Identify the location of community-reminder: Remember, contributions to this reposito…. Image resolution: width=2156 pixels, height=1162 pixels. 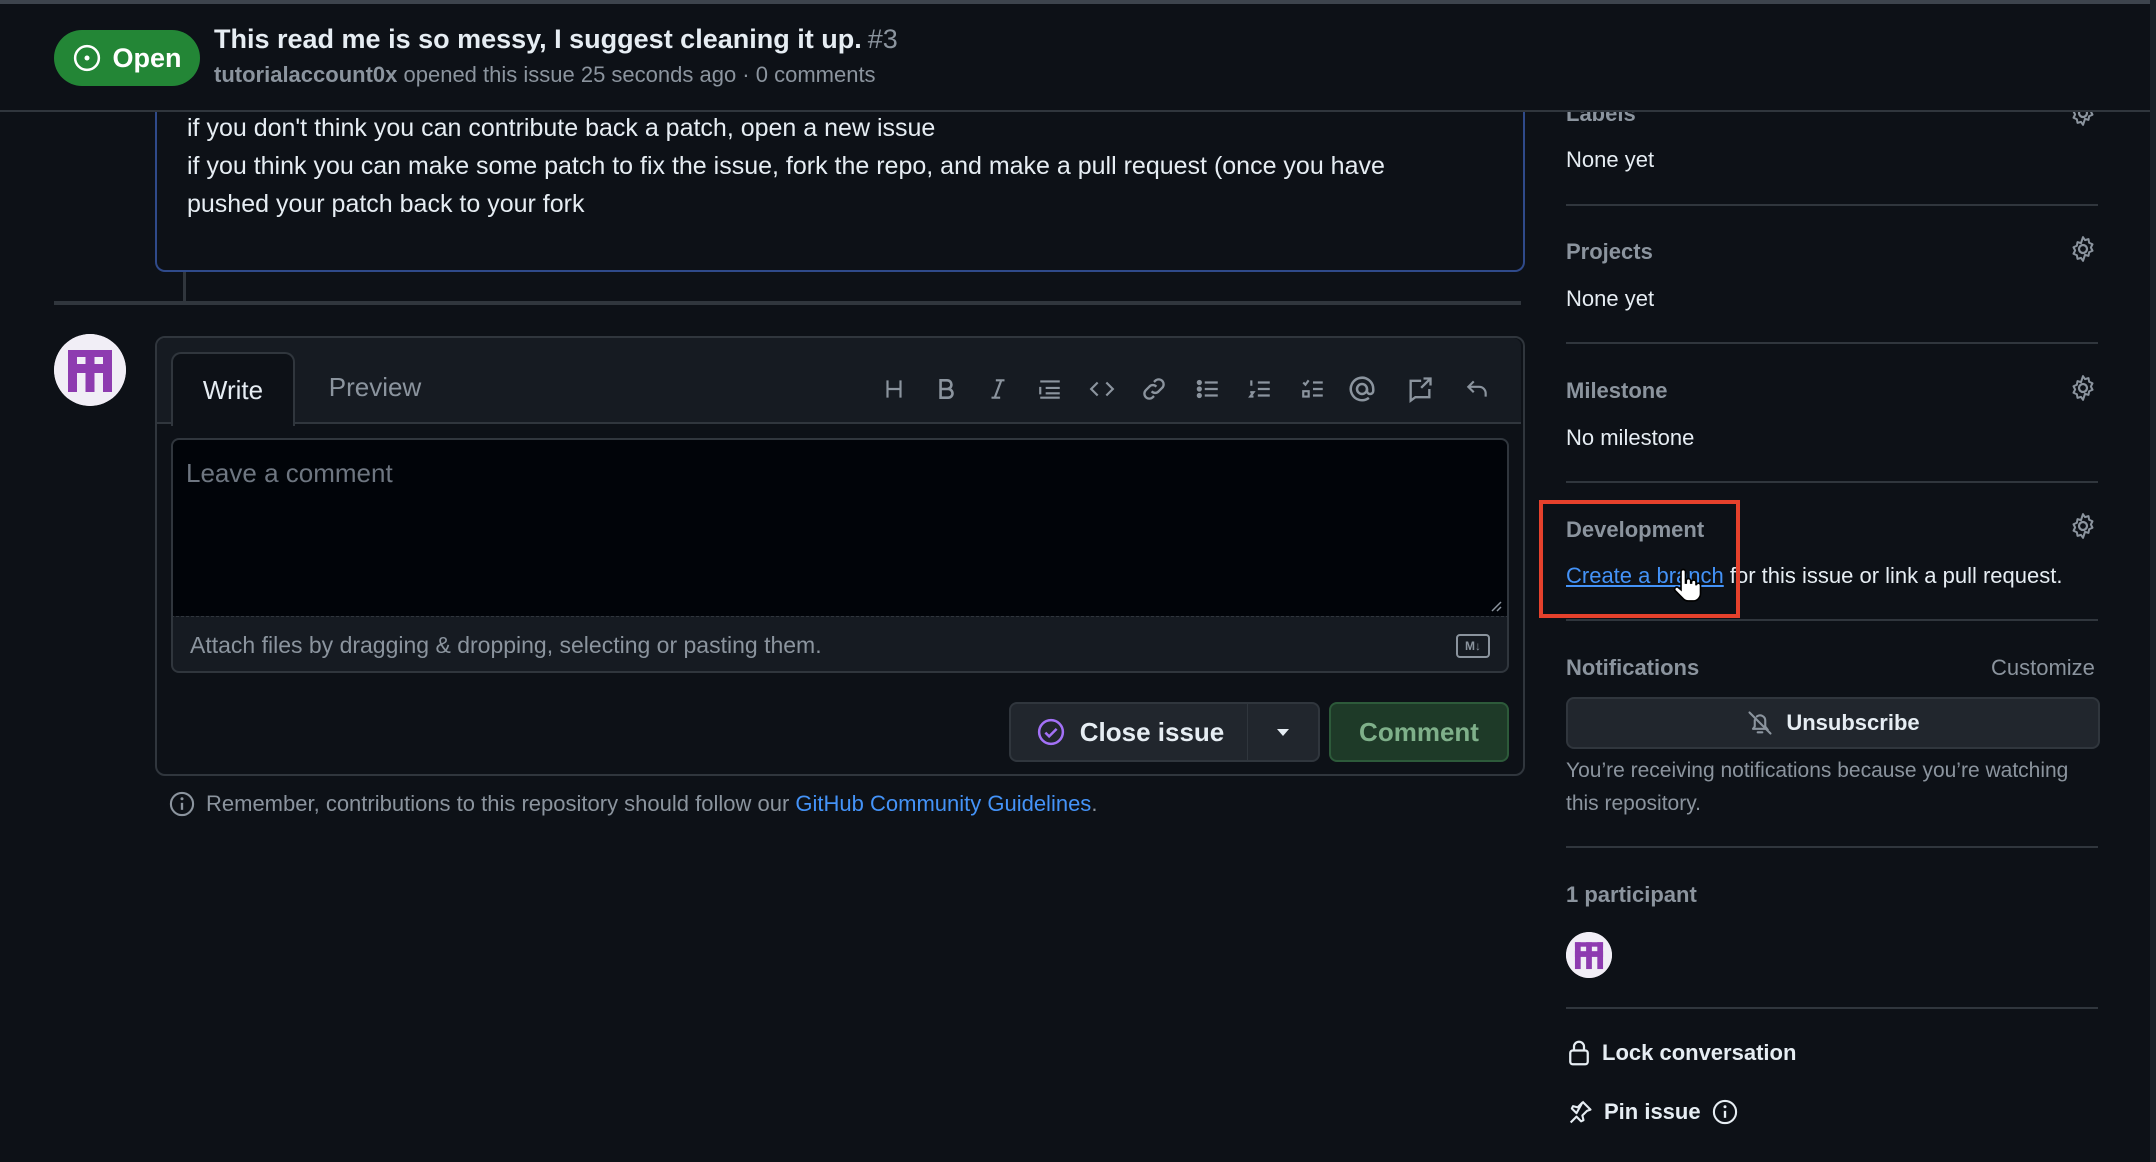
(632, 804).